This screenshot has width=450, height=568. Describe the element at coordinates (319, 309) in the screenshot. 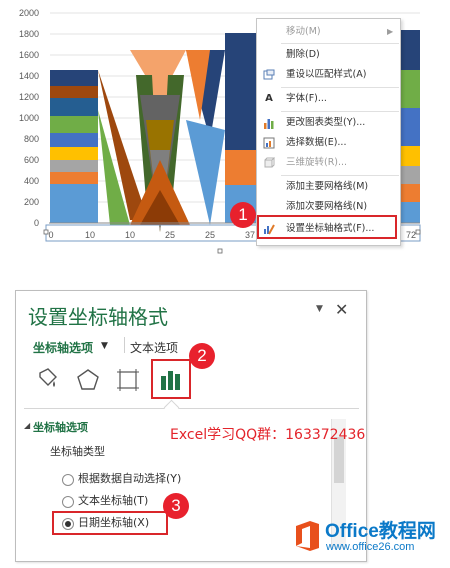

I see `pane-options-dropdown-icon: ▼` at that location.